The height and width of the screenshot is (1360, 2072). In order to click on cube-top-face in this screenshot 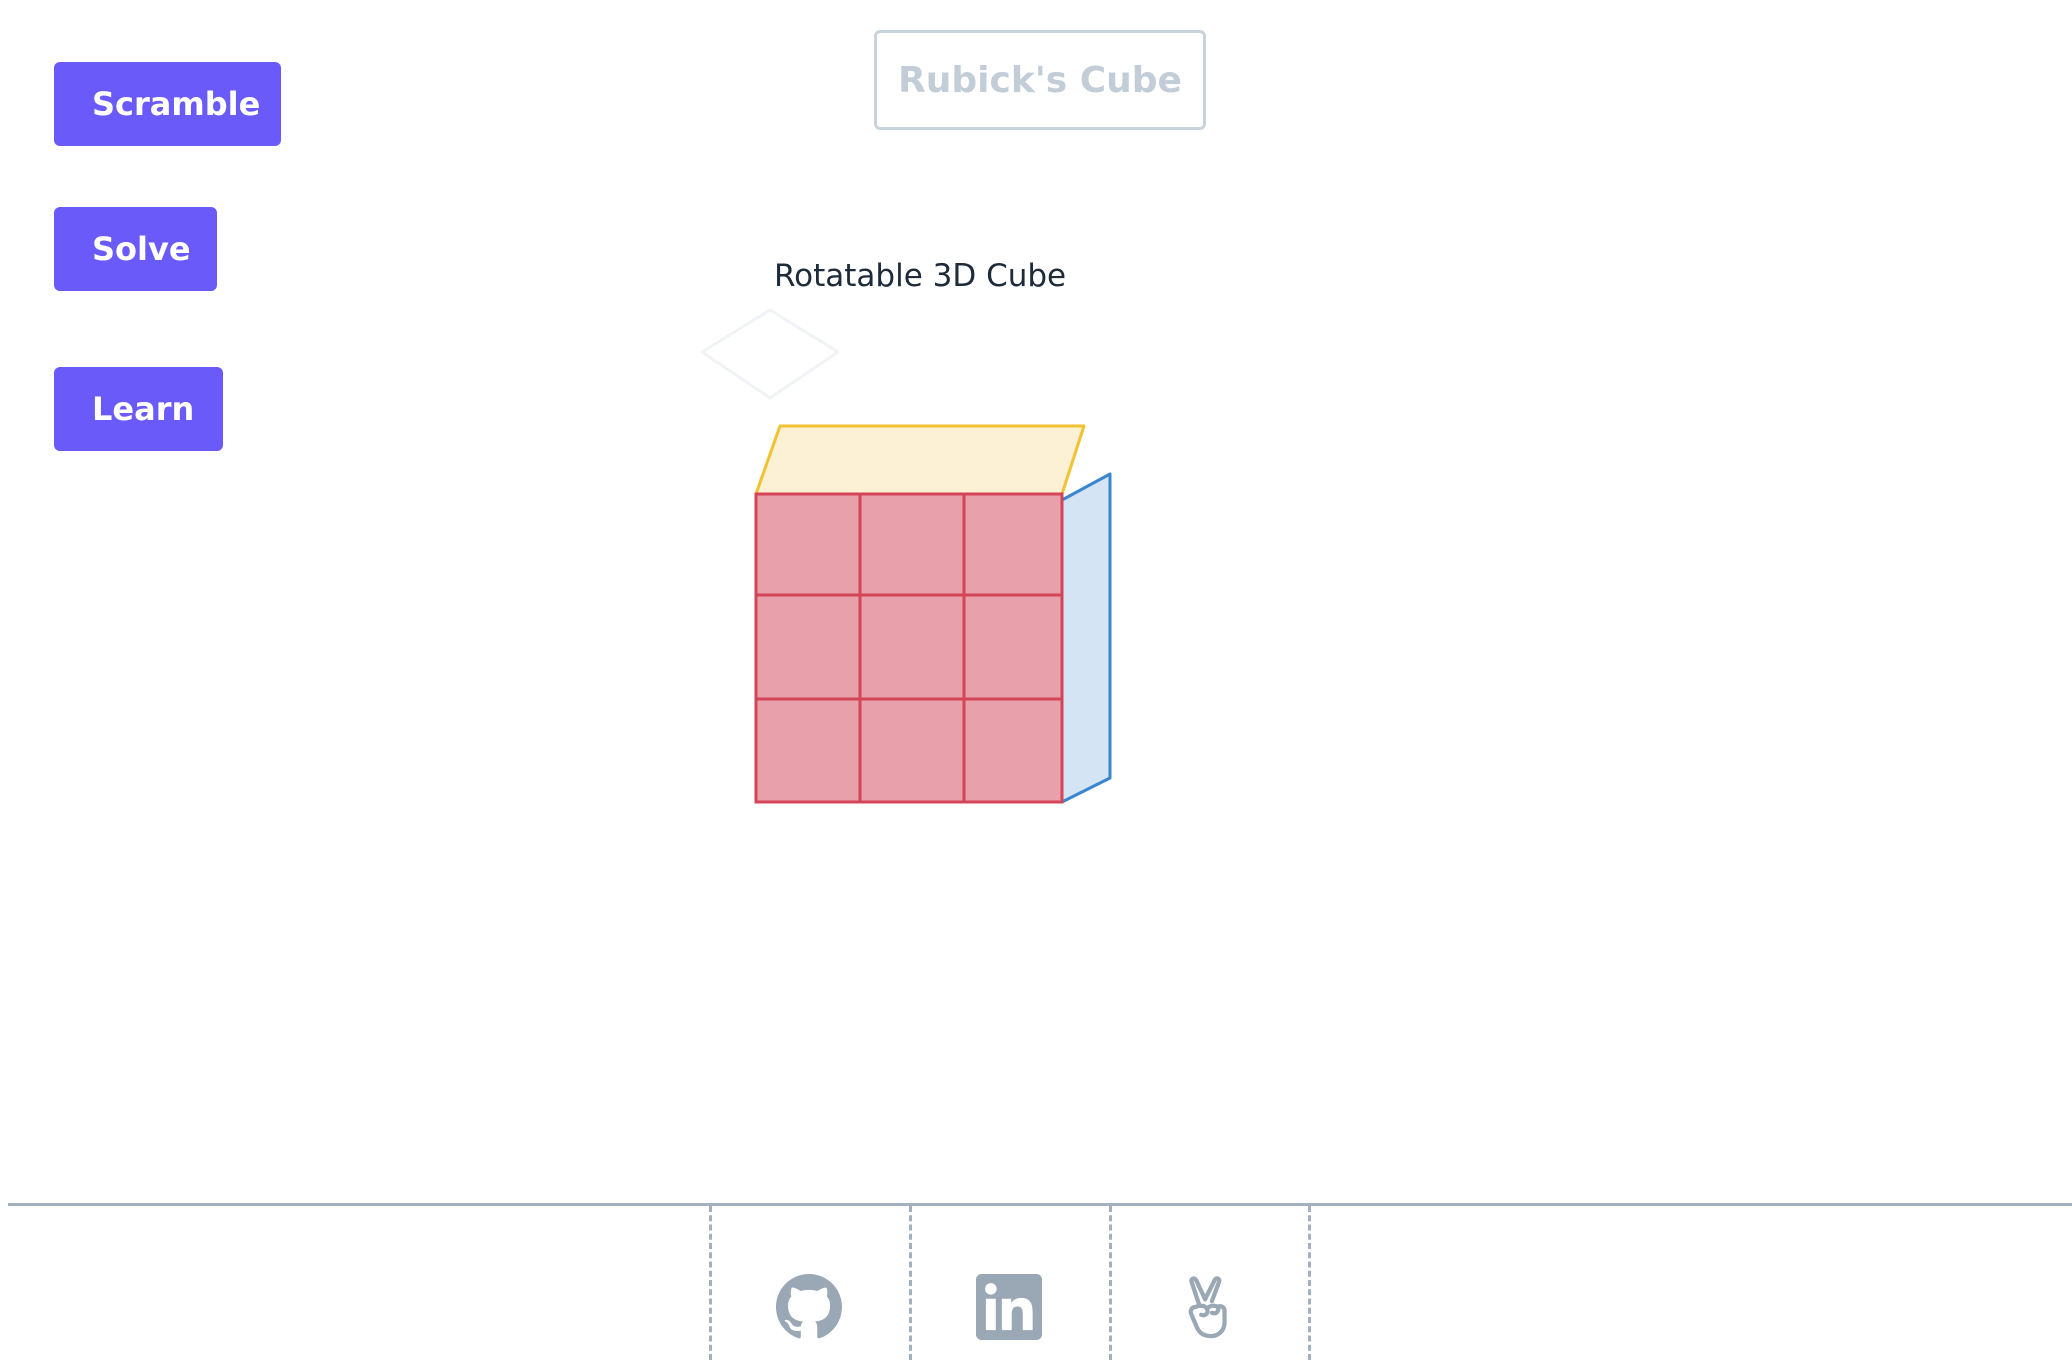, I will do `click(920, 460)`.